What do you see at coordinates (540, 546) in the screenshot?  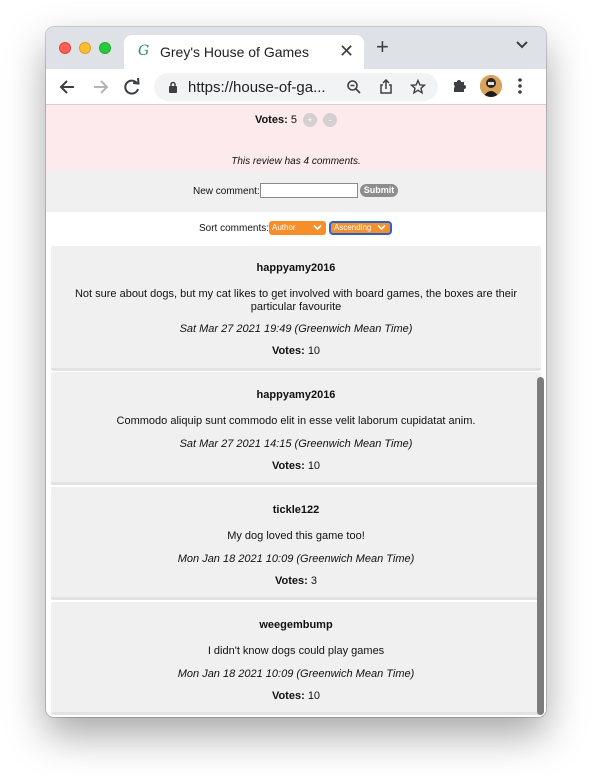 I see `page-scrollbar` at bounding box center [540, 546].